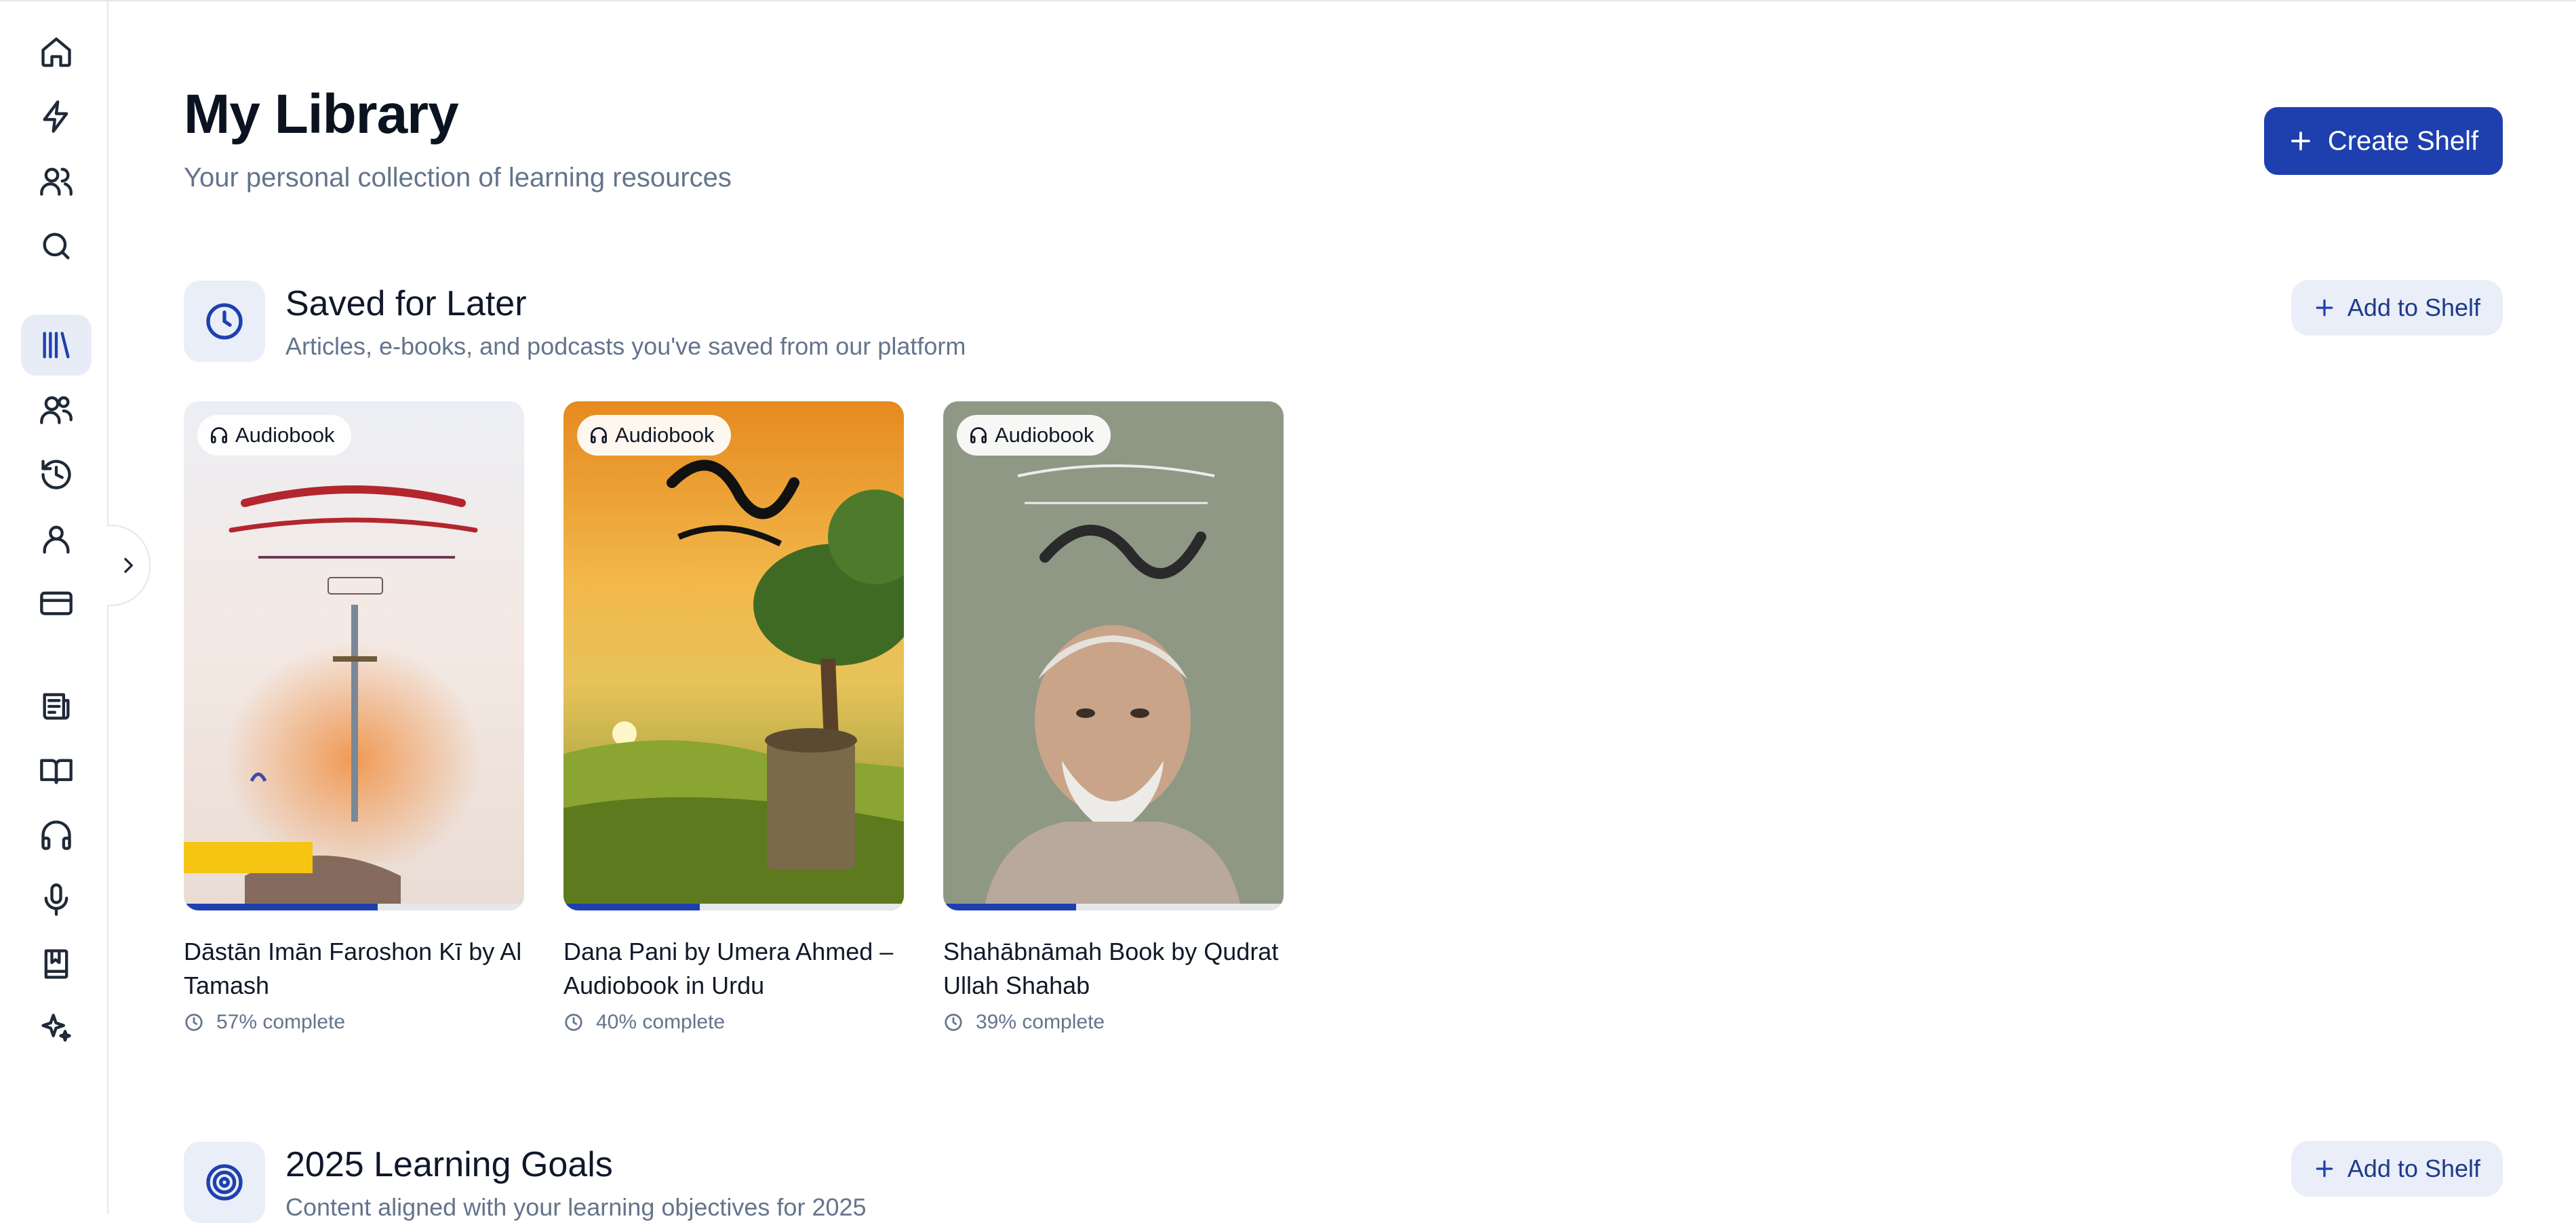 This screenshot has height=1223, width=2576. I want to click on sidebar-expand-button, so click(129, 566).